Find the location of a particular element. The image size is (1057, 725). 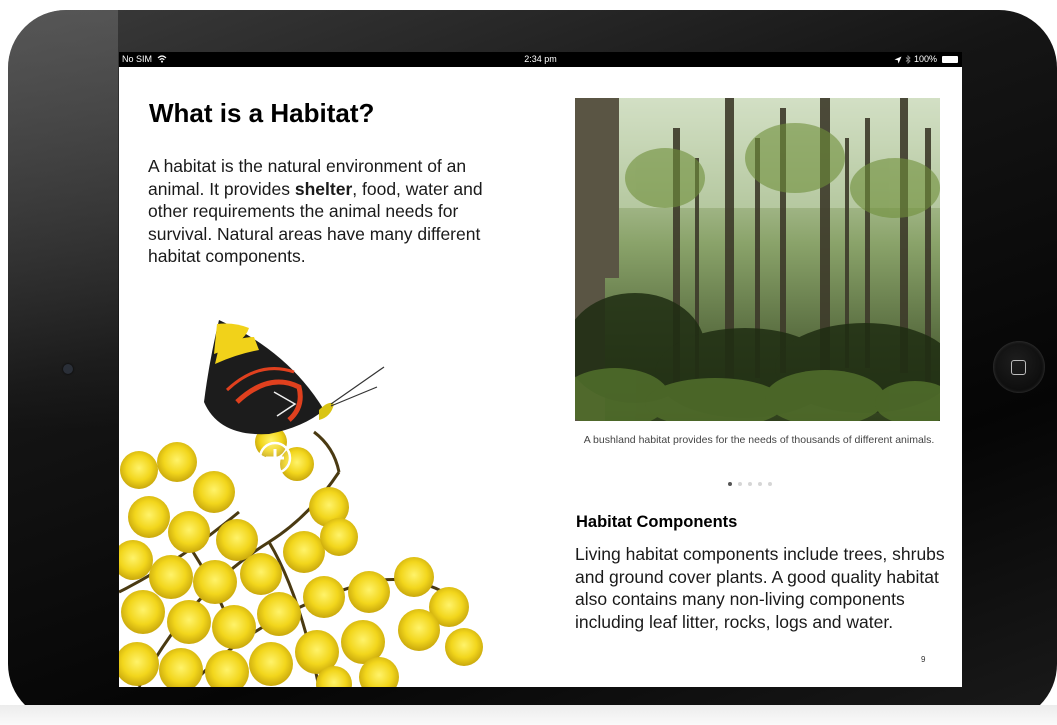

gallery-page-dots is located at coordinates (750, 484).